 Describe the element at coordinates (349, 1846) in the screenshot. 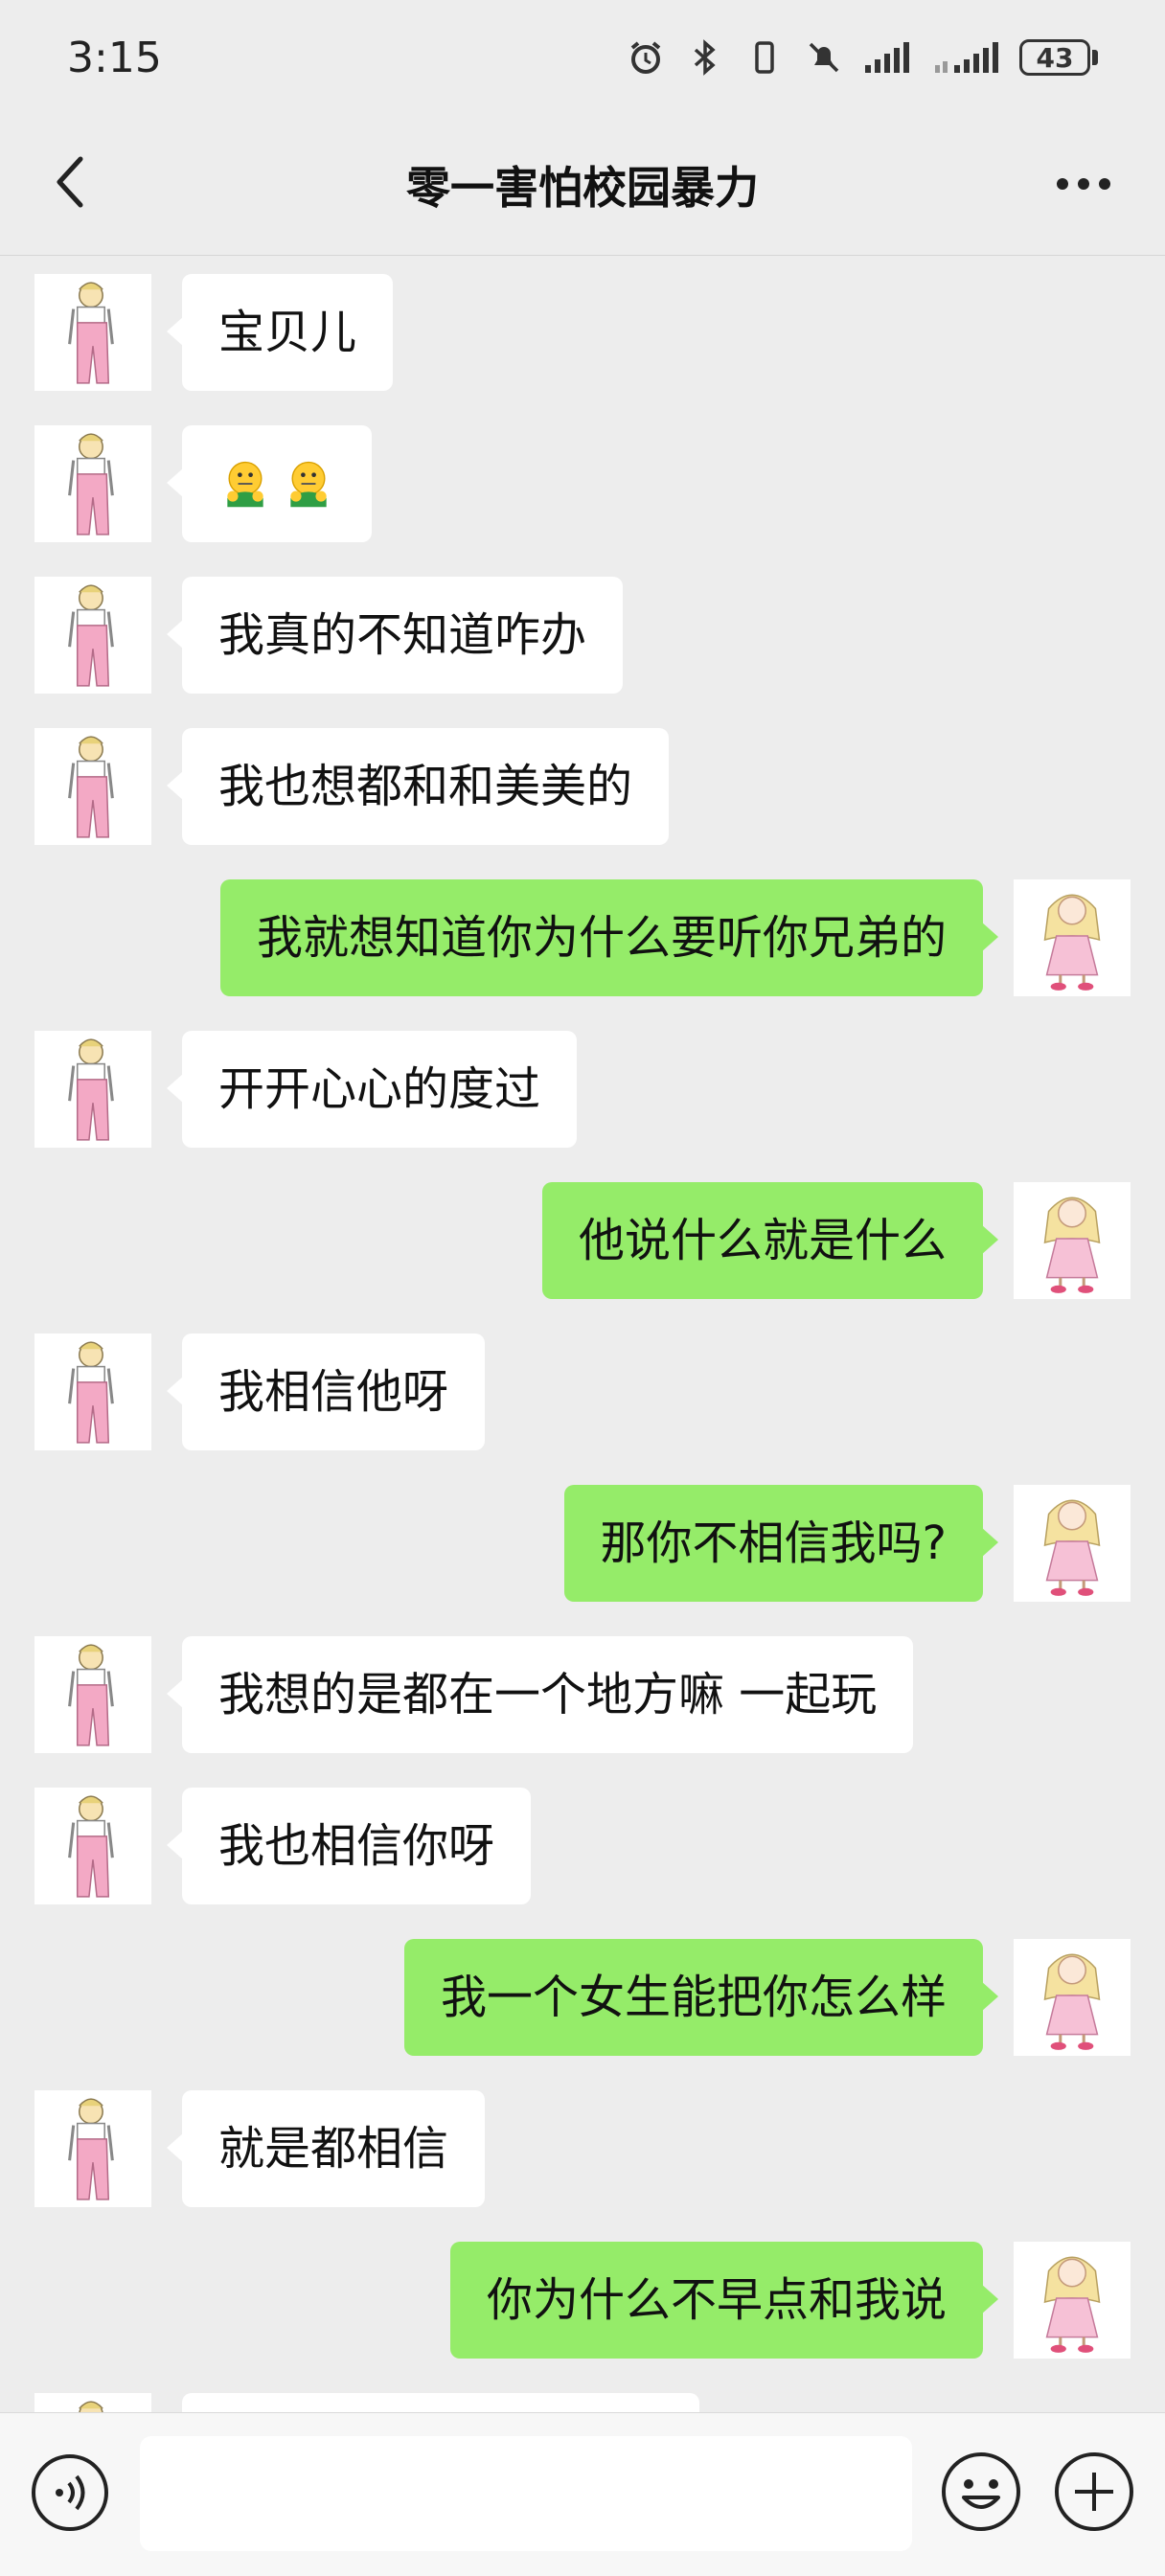

I see `message-bubble: 我也相信你呀` at that location.